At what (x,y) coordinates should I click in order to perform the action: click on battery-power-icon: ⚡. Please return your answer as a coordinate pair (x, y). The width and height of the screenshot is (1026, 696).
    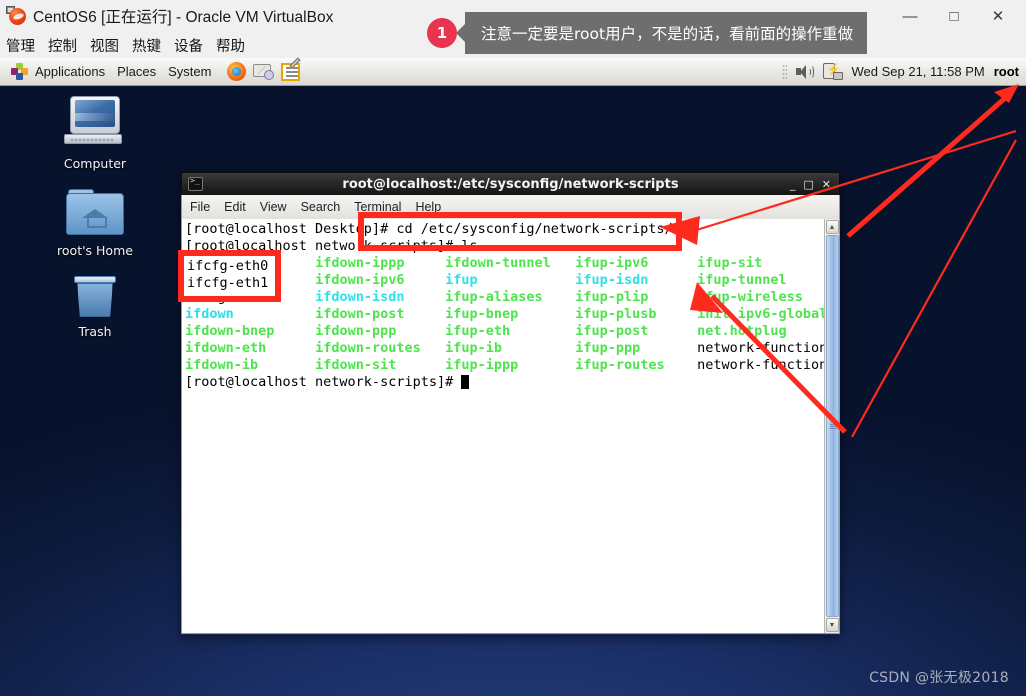
    Looking at the image, I should click on (832, 71).